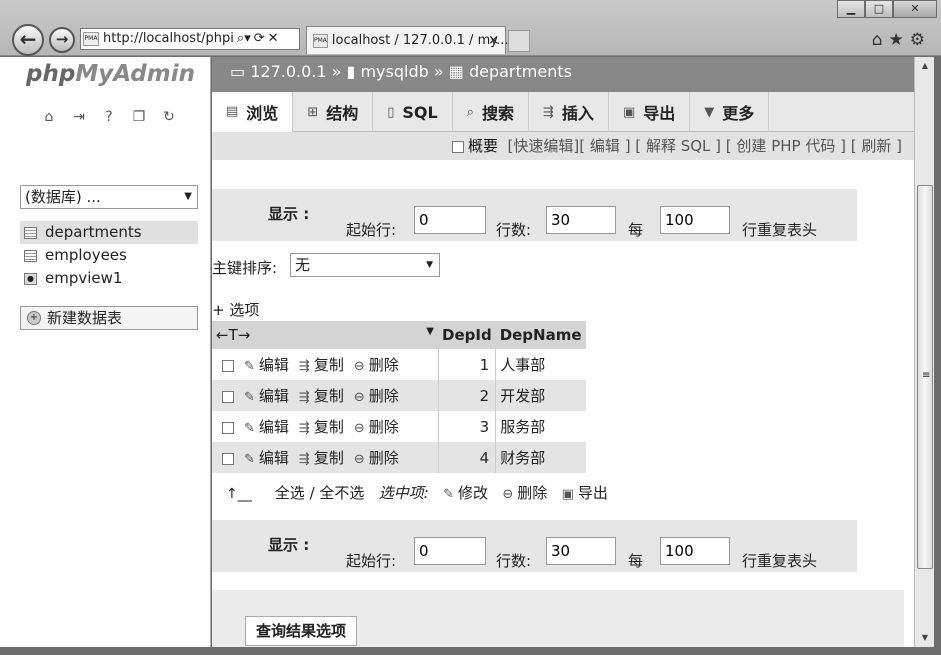  Describe the element at coordinates (259, 39) in the screenshot. I see `refresh-icon: ⟳` at that location.